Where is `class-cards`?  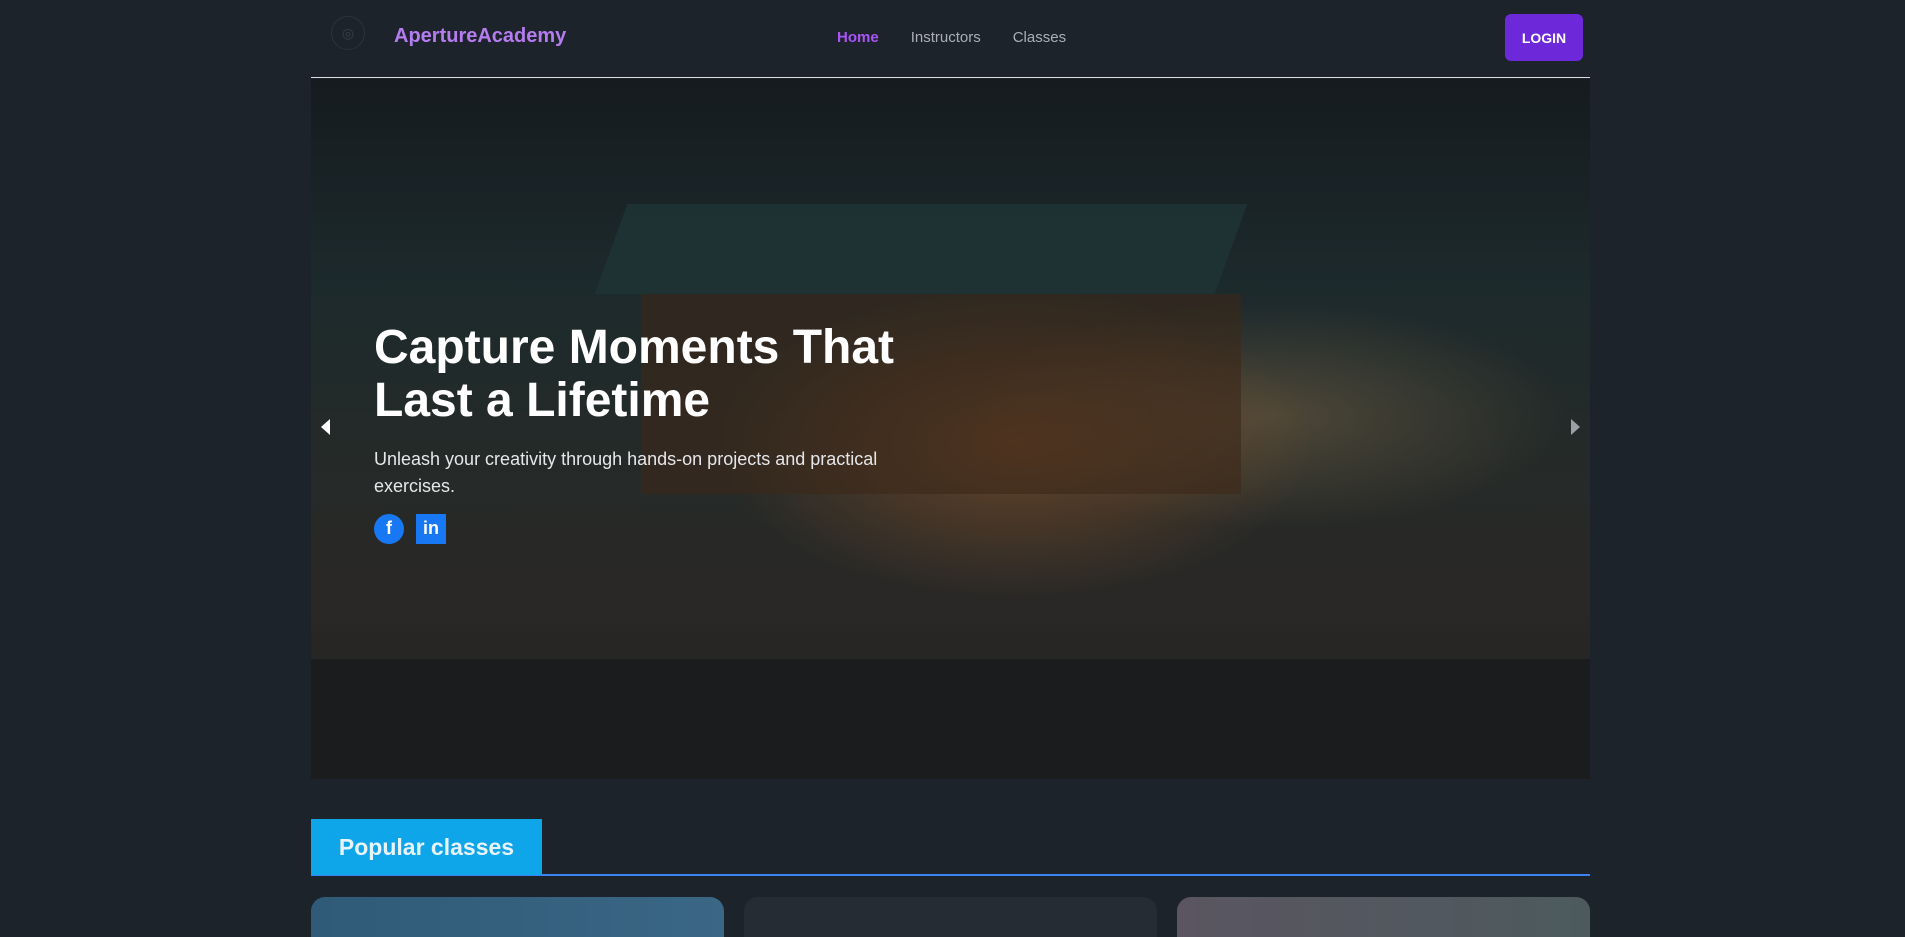 class-cards is located at coordinates (950, 917).